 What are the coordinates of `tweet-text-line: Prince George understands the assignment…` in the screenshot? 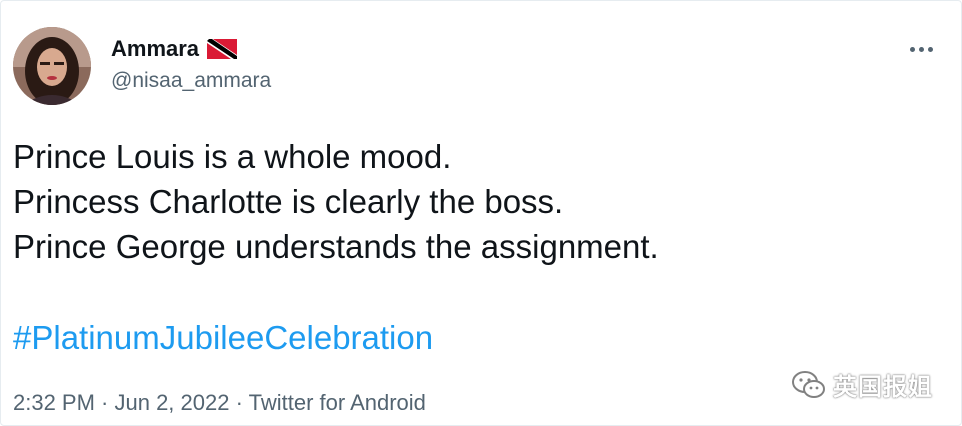 It's located at (336, 246).